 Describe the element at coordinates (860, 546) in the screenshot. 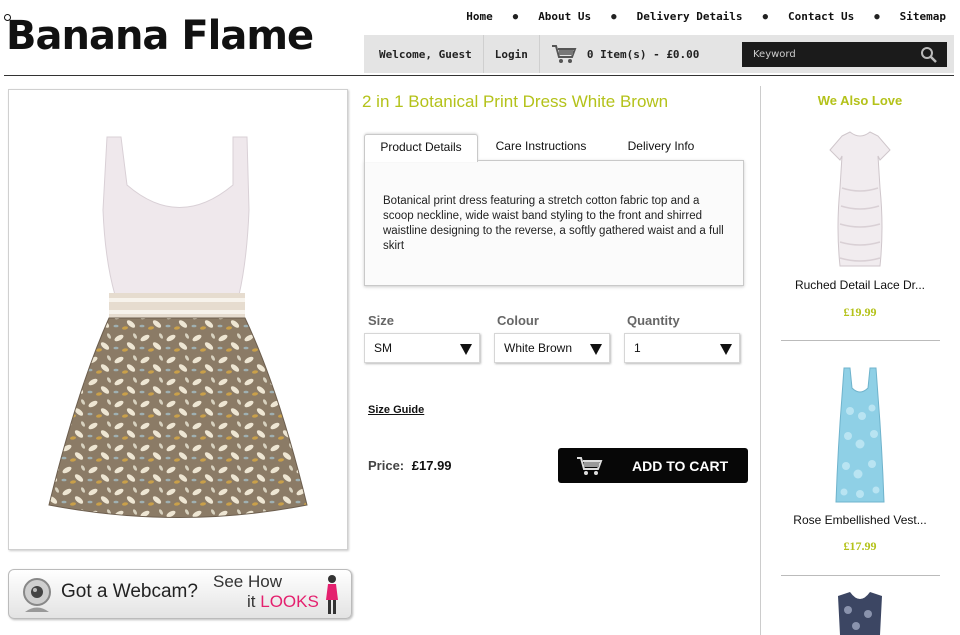

I see `recommended-item-price: £17.99` at that location.